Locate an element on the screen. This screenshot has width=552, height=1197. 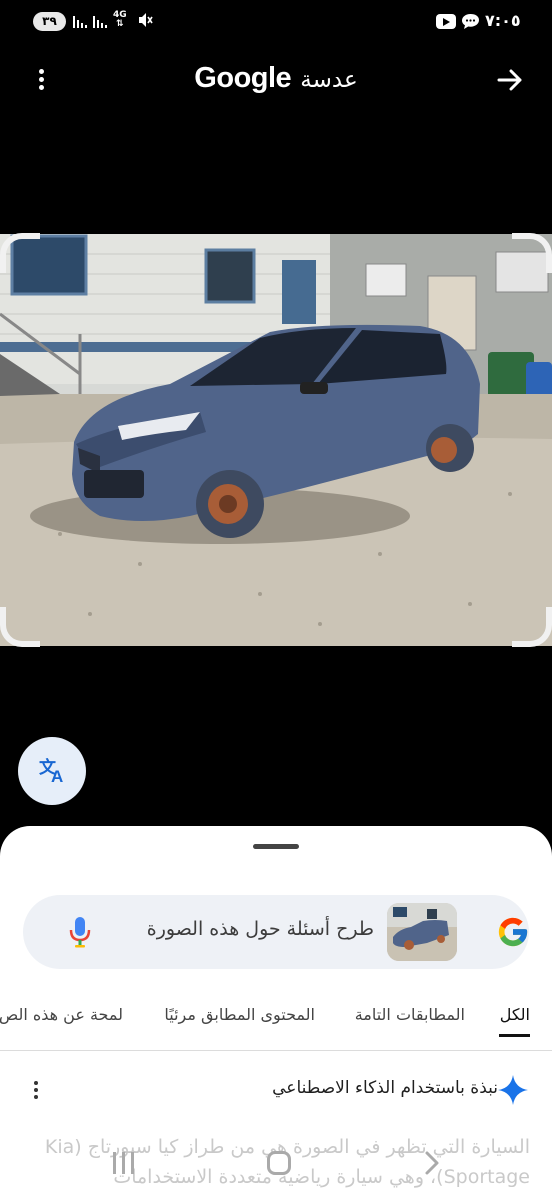
tab-all: الكل is located at coordinates (515, 1014).